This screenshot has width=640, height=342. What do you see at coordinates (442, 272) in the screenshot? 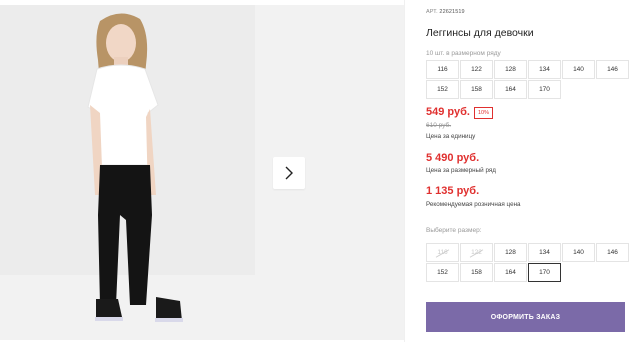
I see `size-option-152: 152` at bounding box center [442, 272].